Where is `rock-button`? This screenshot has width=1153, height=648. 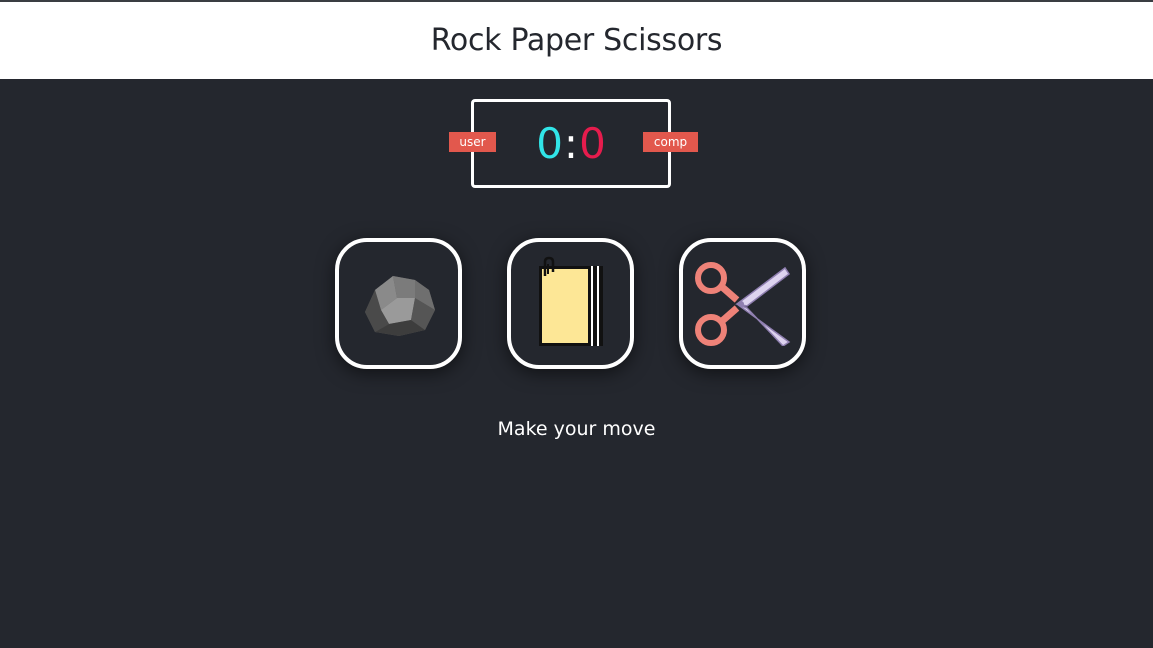
rock-button is located at coordinates (398, 303).